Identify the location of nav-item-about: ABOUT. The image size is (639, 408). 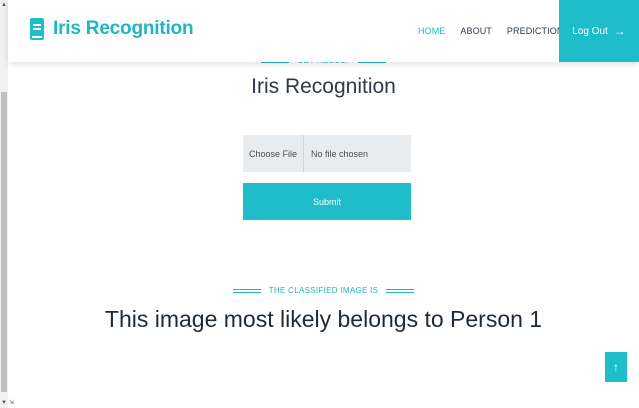
(476, 31).